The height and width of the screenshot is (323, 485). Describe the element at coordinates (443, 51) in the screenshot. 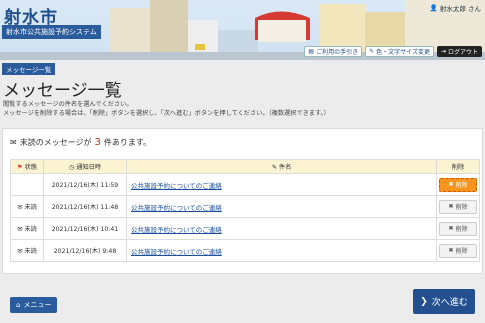

I see `logout-icon: ⇥` at that location.